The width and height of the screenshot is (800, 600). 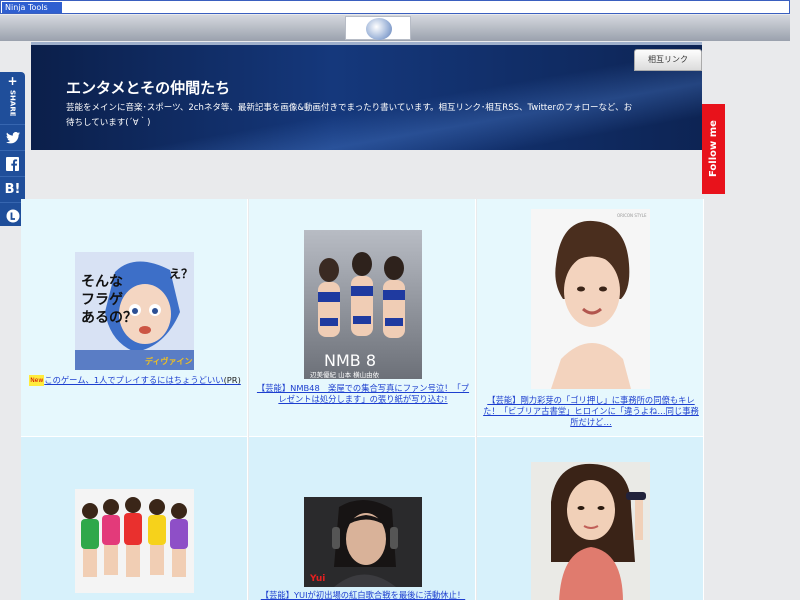 What do you see at coordinates (12, 81) in the screenshot?
I see `plus-icon: +` at bounding box center [12, 81].